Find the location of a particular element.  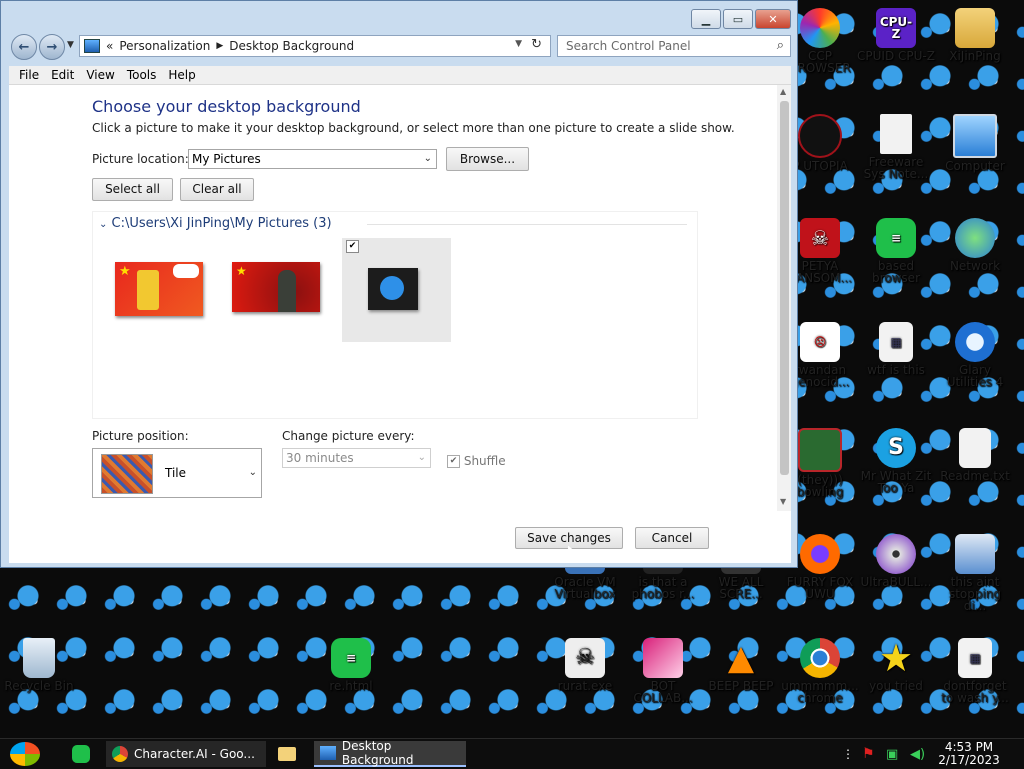

desktop-icon-chrome: ummmmm... chrome is located at coordinates (820, 671).